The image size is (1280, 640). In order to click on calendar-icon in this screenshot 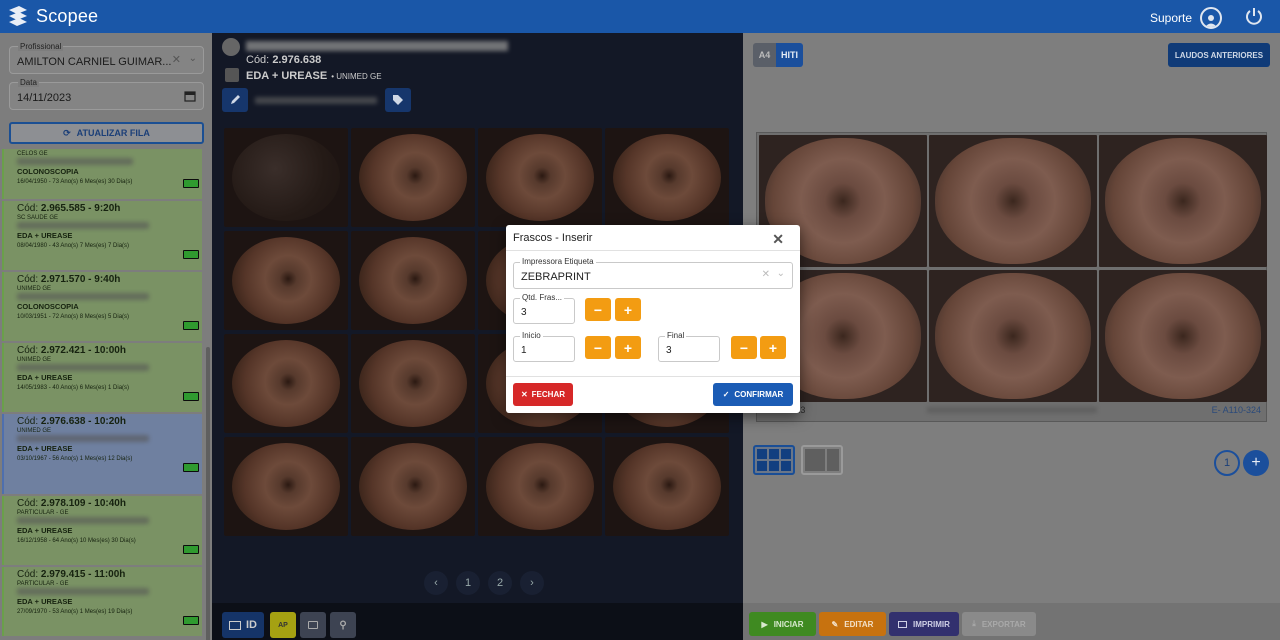, I will do `click(190, 96)`.